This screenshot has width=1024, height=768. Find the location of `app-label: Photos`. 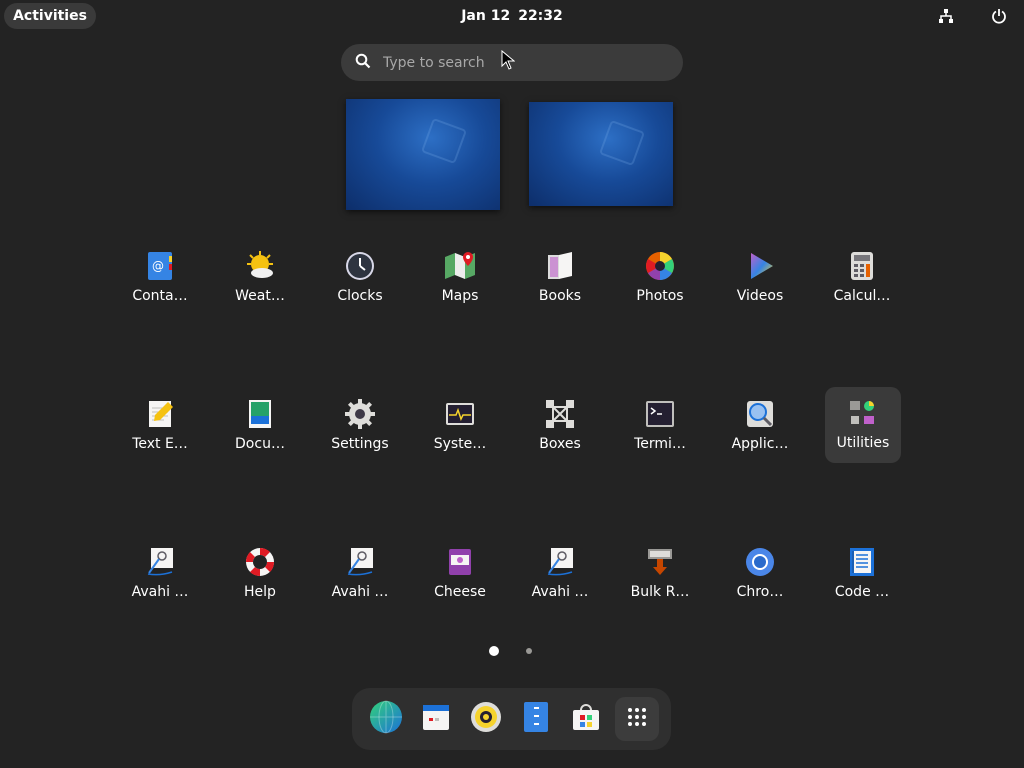

app-label: Photos is located at coordinates (660, 296).